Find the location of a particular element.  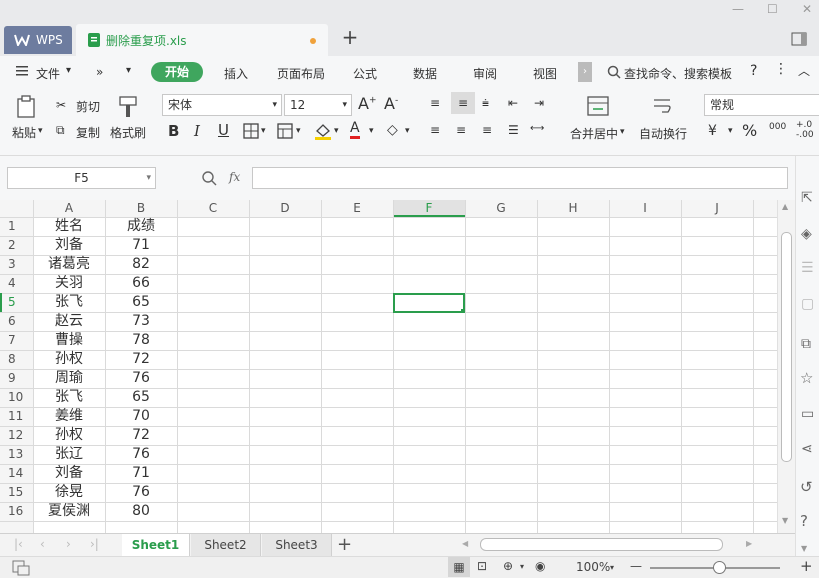

paste-icon is located at coordinates (27, 107).